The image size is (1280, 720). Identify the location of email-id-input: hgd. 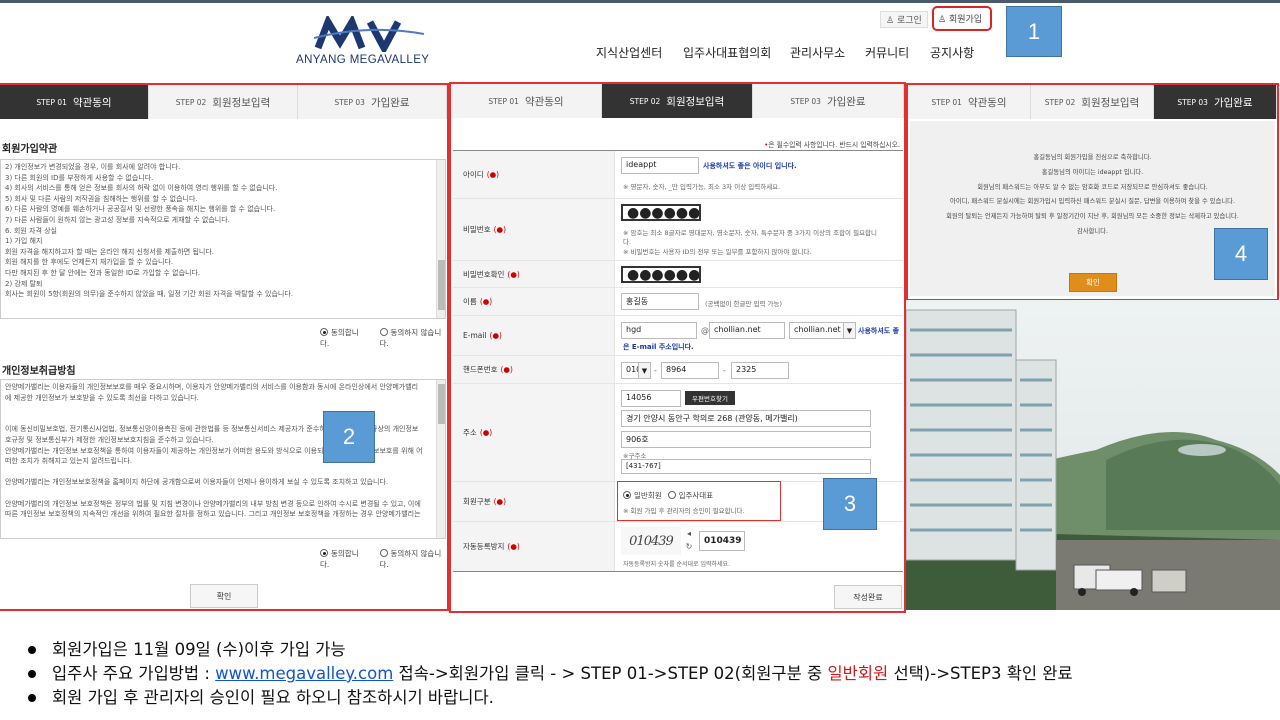
(659, 330).